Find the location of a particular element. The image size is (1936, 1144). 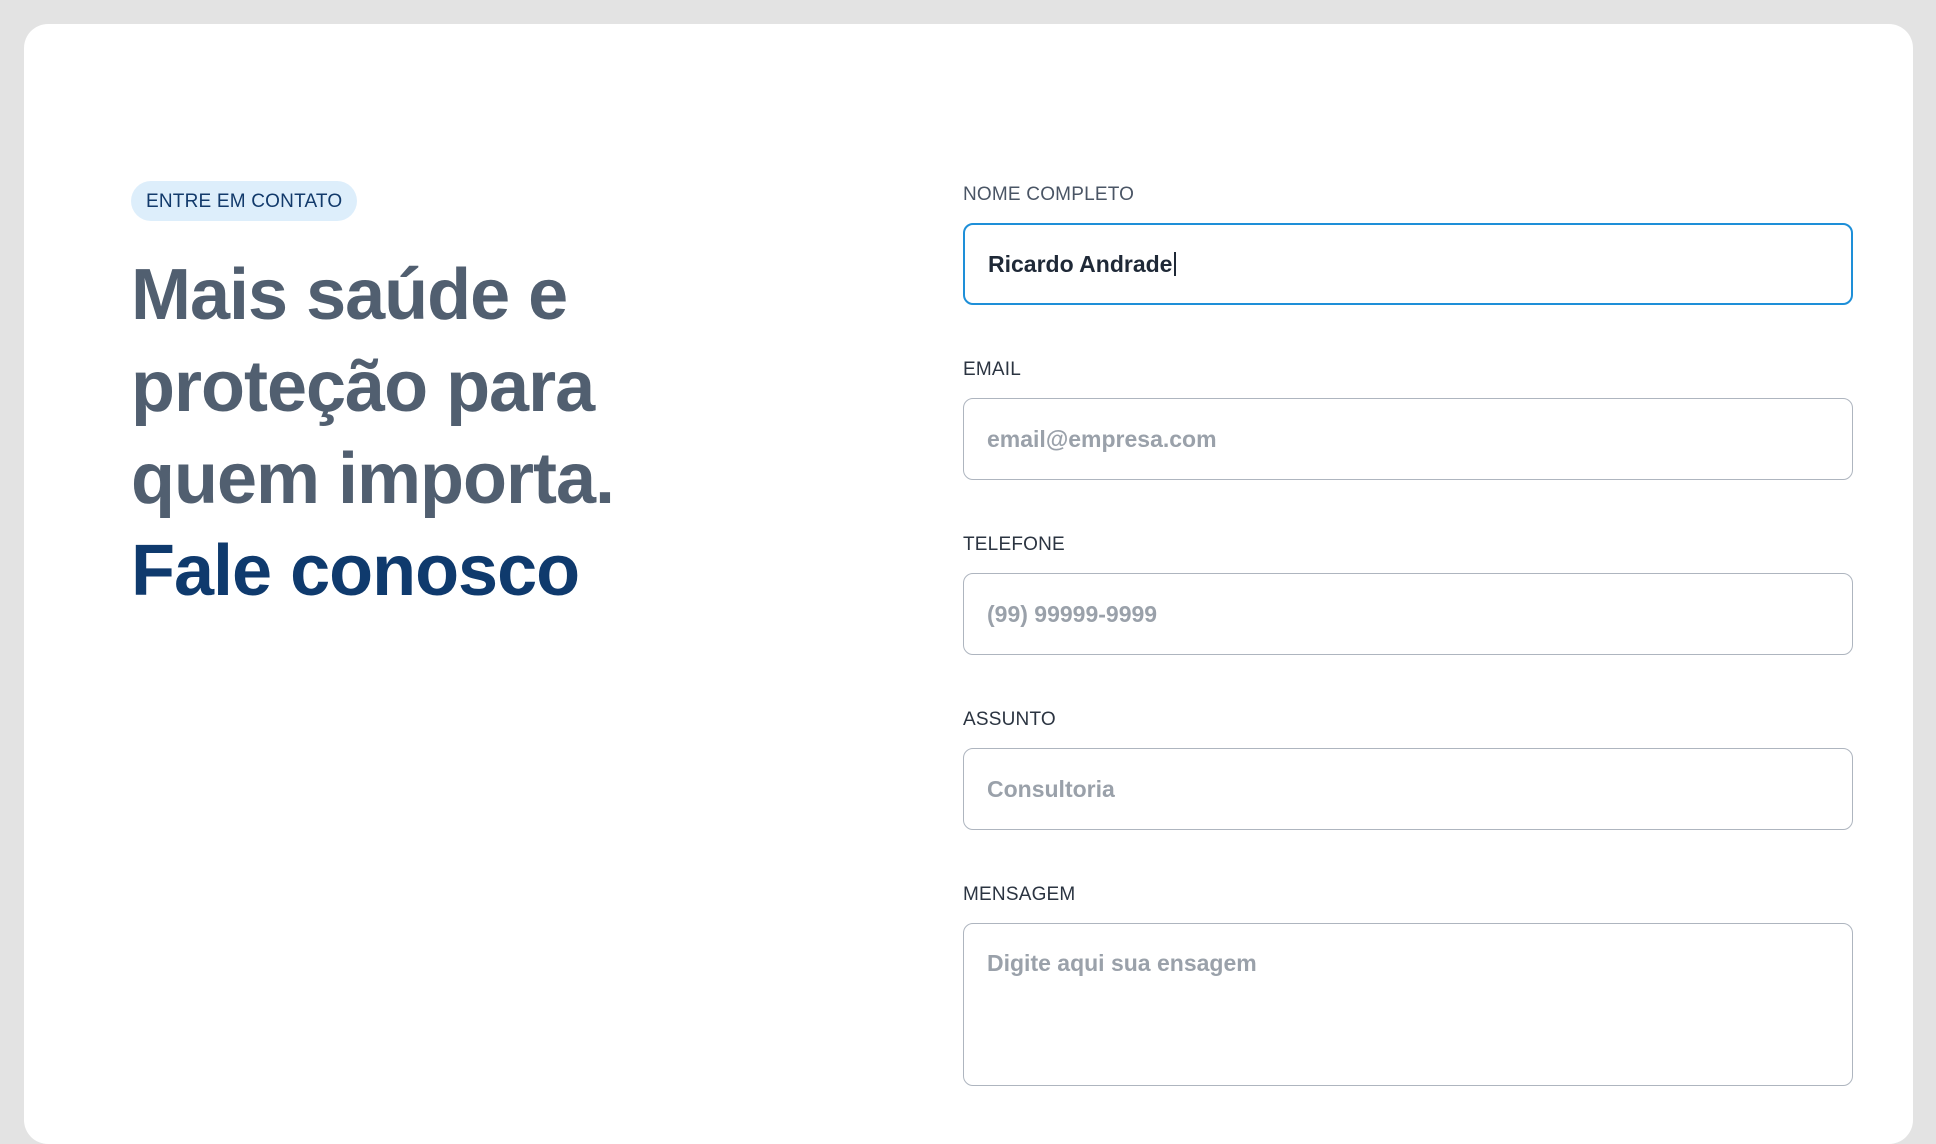

message-field-group: MENSAGEM Digite aqui sua ensagem is located at coordinates (1408, 985).